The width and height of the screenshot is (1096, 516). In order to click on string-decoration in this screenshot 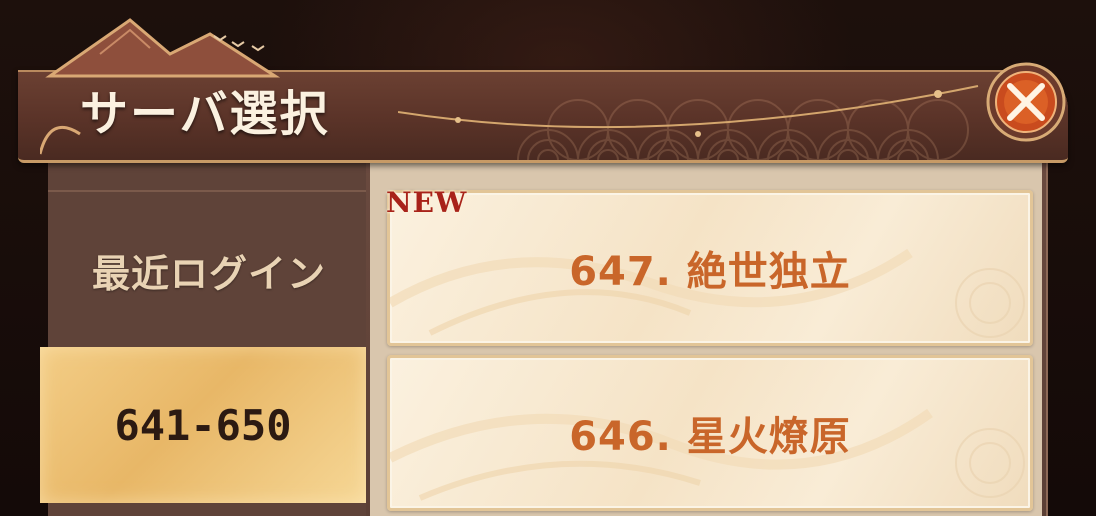, I will do `click(688, 111)`.